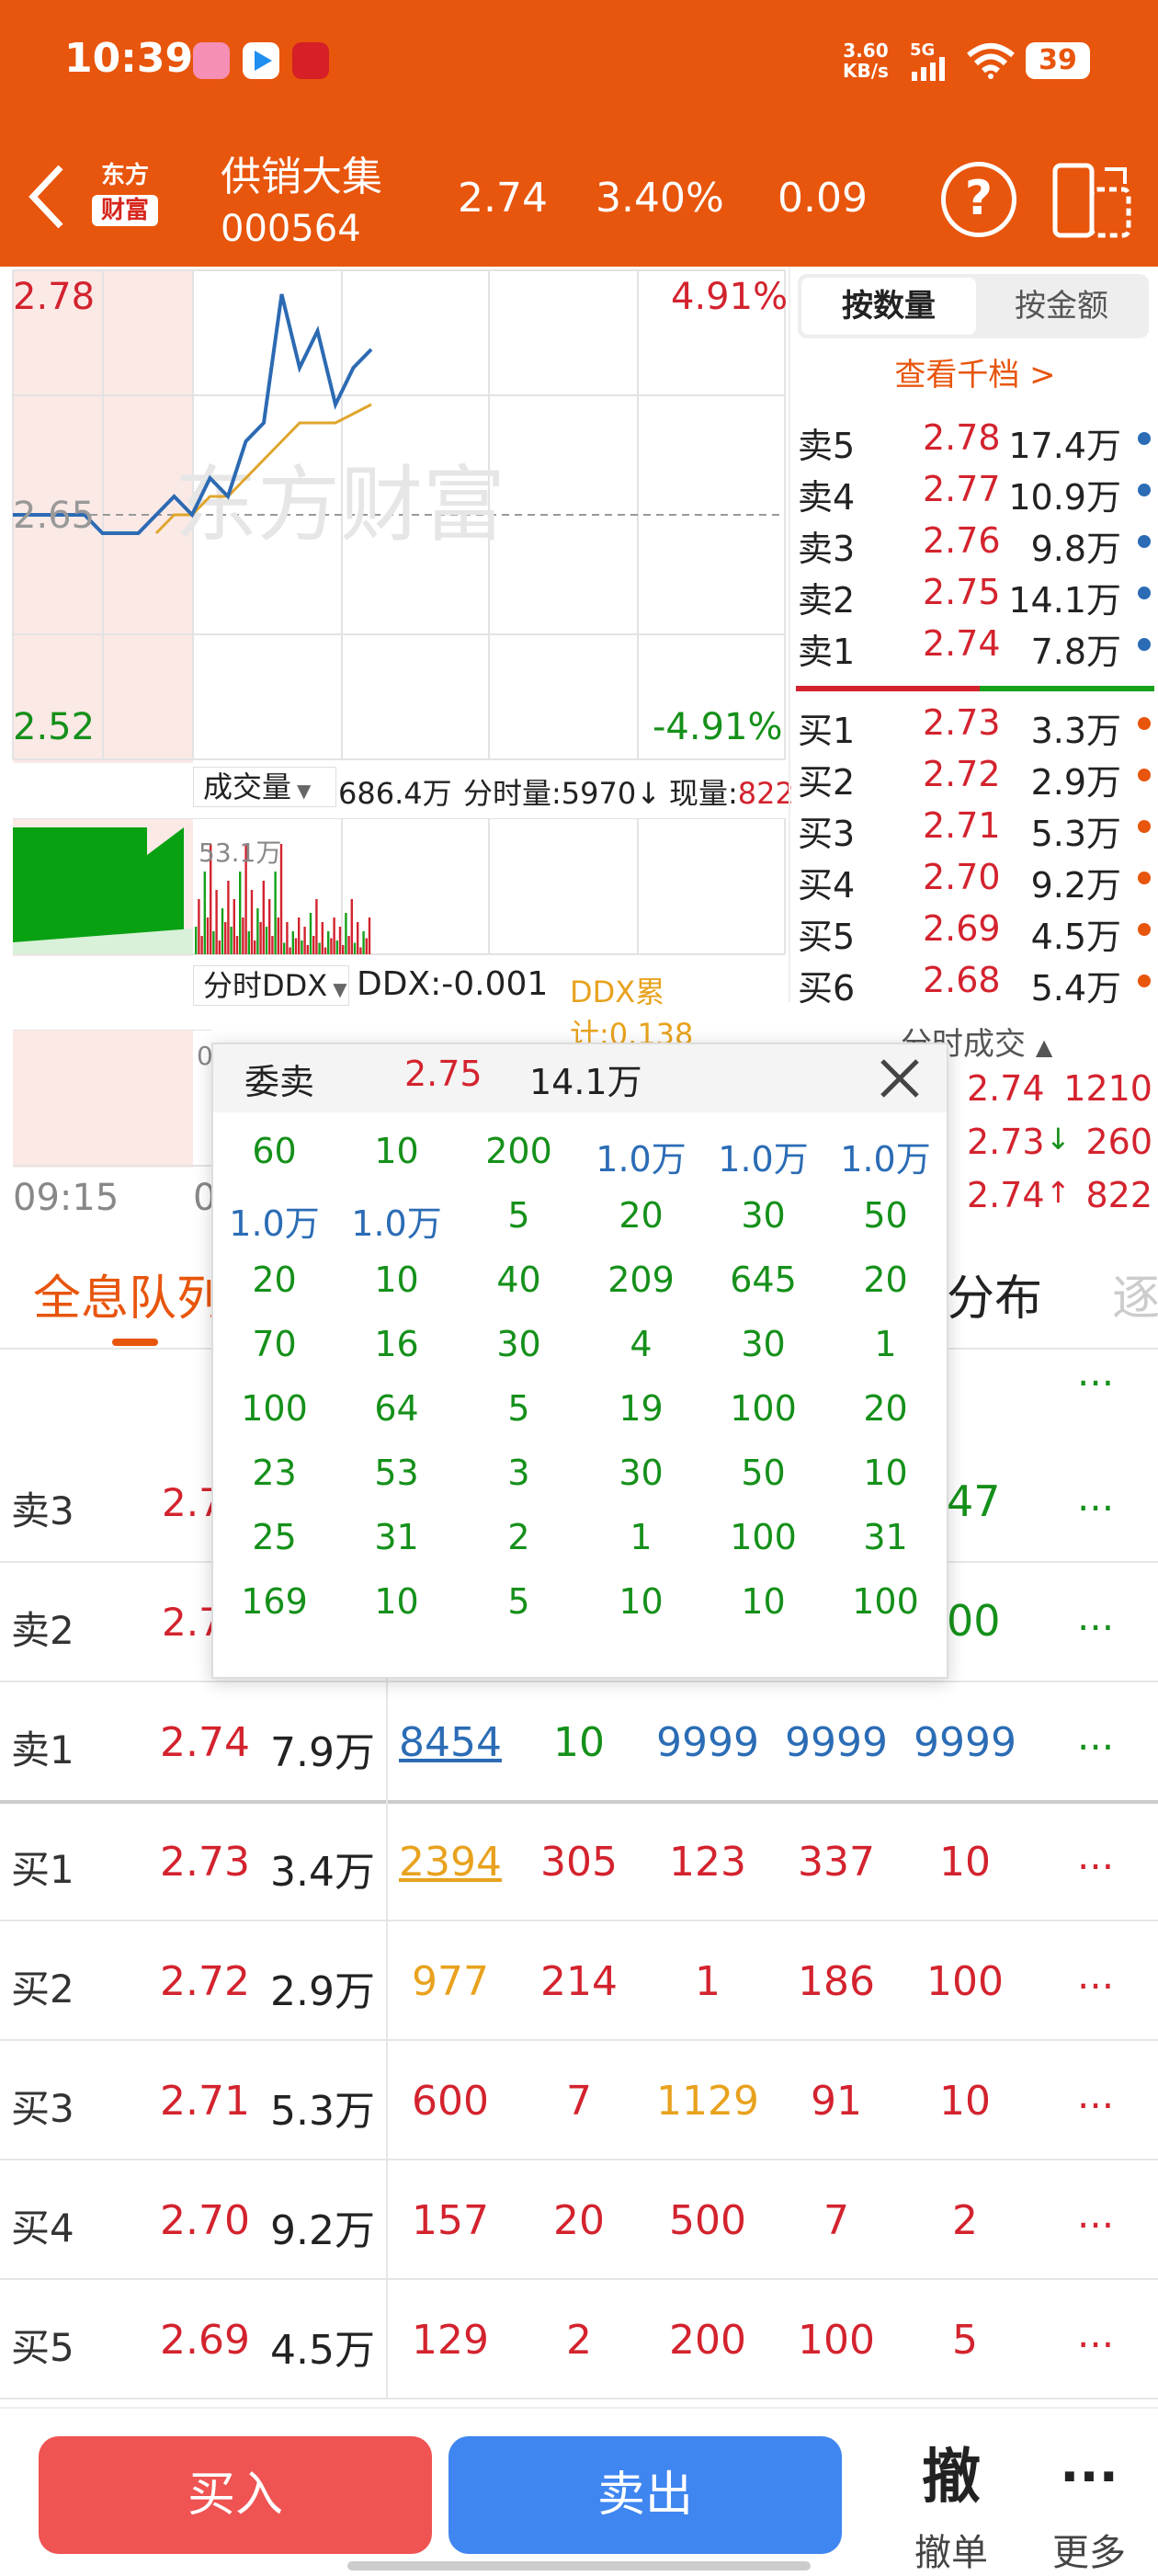 This screenshot has width=1158, height=2576. What do you see at coordinates (995, 1294) in the screenshot?
I see `tab-distribution: 分布` at bounding box center [995, 1294].